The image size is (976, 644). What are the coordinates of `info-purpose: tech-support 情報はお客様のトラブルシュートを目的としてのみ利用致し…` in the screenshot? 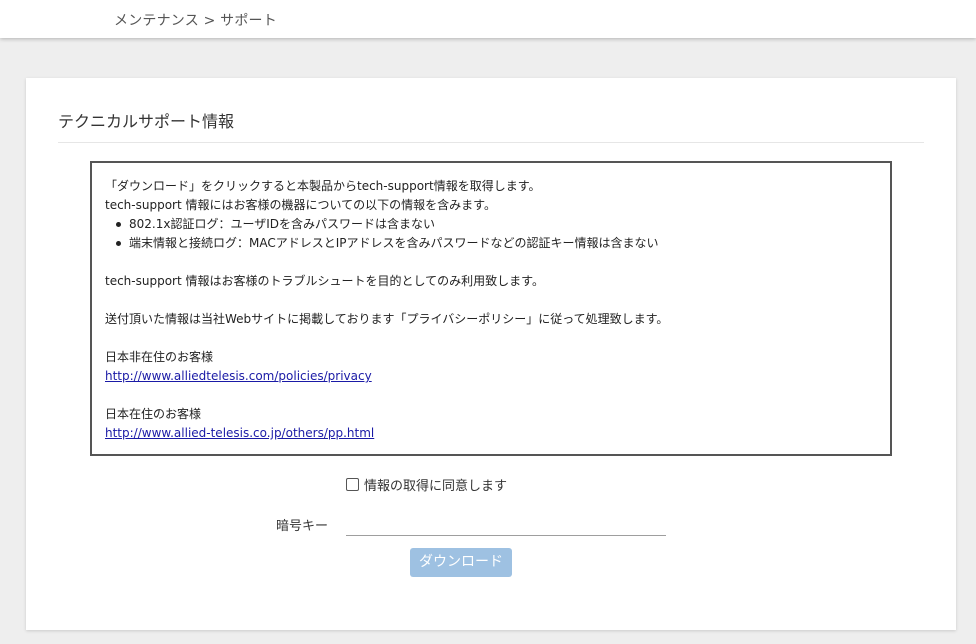 It's located at (324, 281).